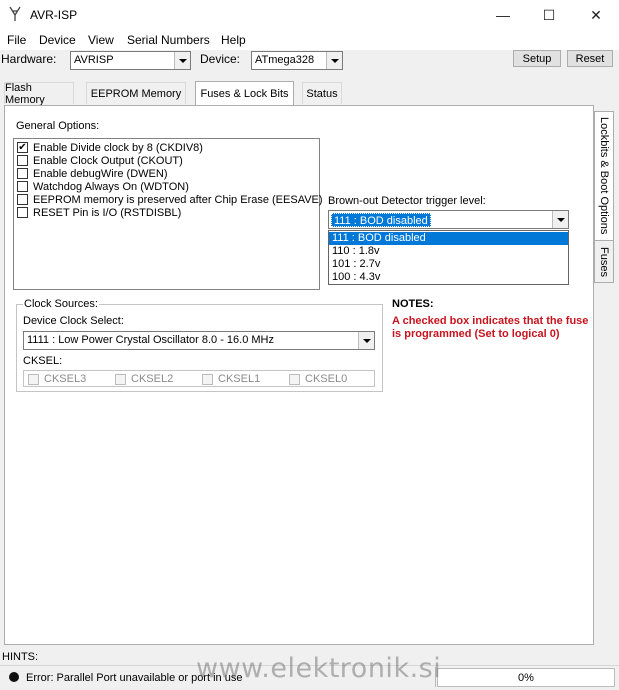  Describe the element at coordinates (39, 94) in the screenshot. I see `tab-flash-memory: Flash Memory` at that location.